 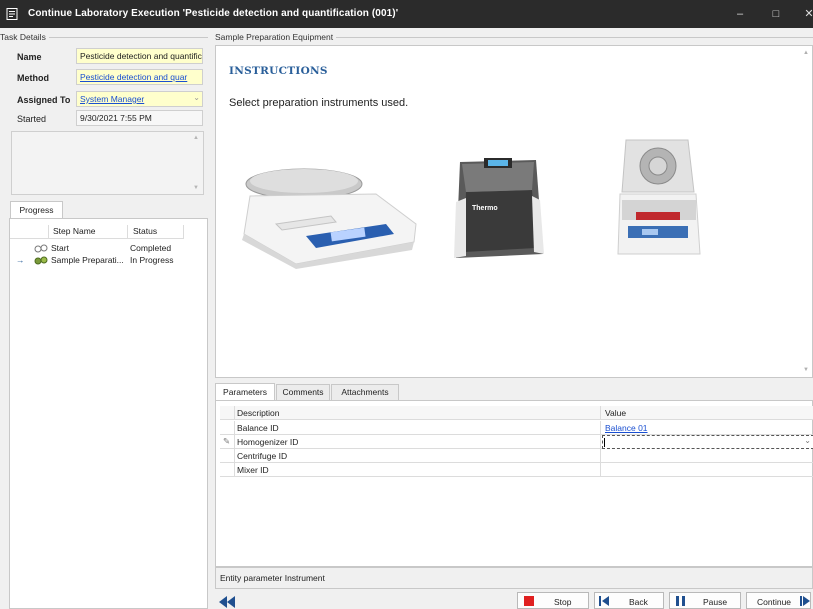 I want to click on maximize-button: □, so click(x=776, y=14).